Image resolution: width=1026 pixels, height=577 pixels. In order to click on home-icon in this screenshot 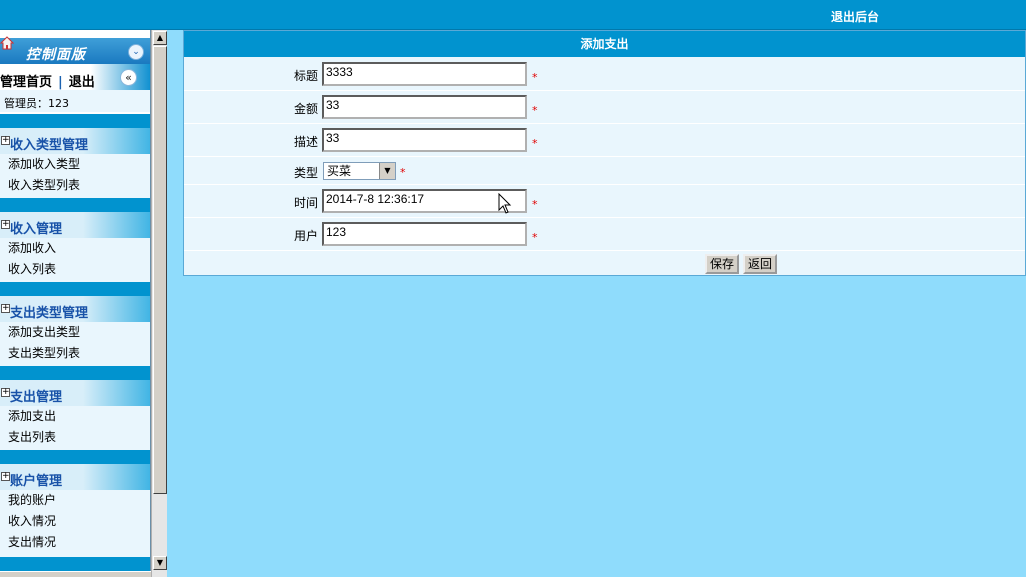, I will do `click(7, 43)`.